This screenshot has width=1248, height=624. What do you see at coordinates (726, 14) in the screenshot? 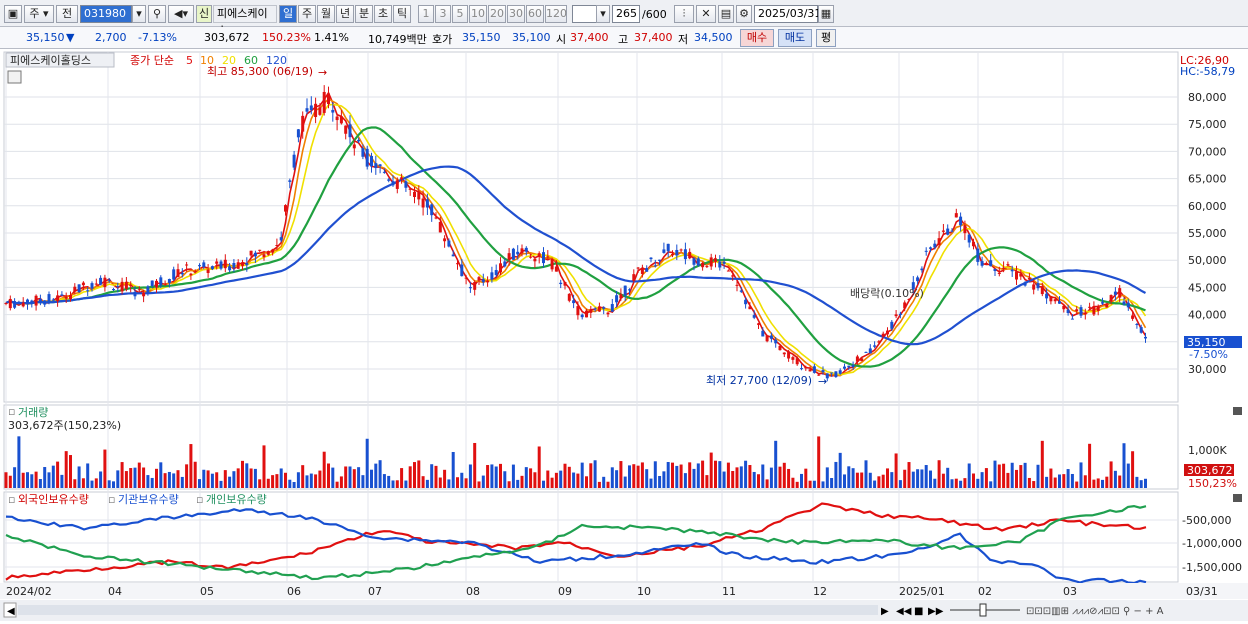
I see `save-icon: ▤` at bounding box center [726, 14].